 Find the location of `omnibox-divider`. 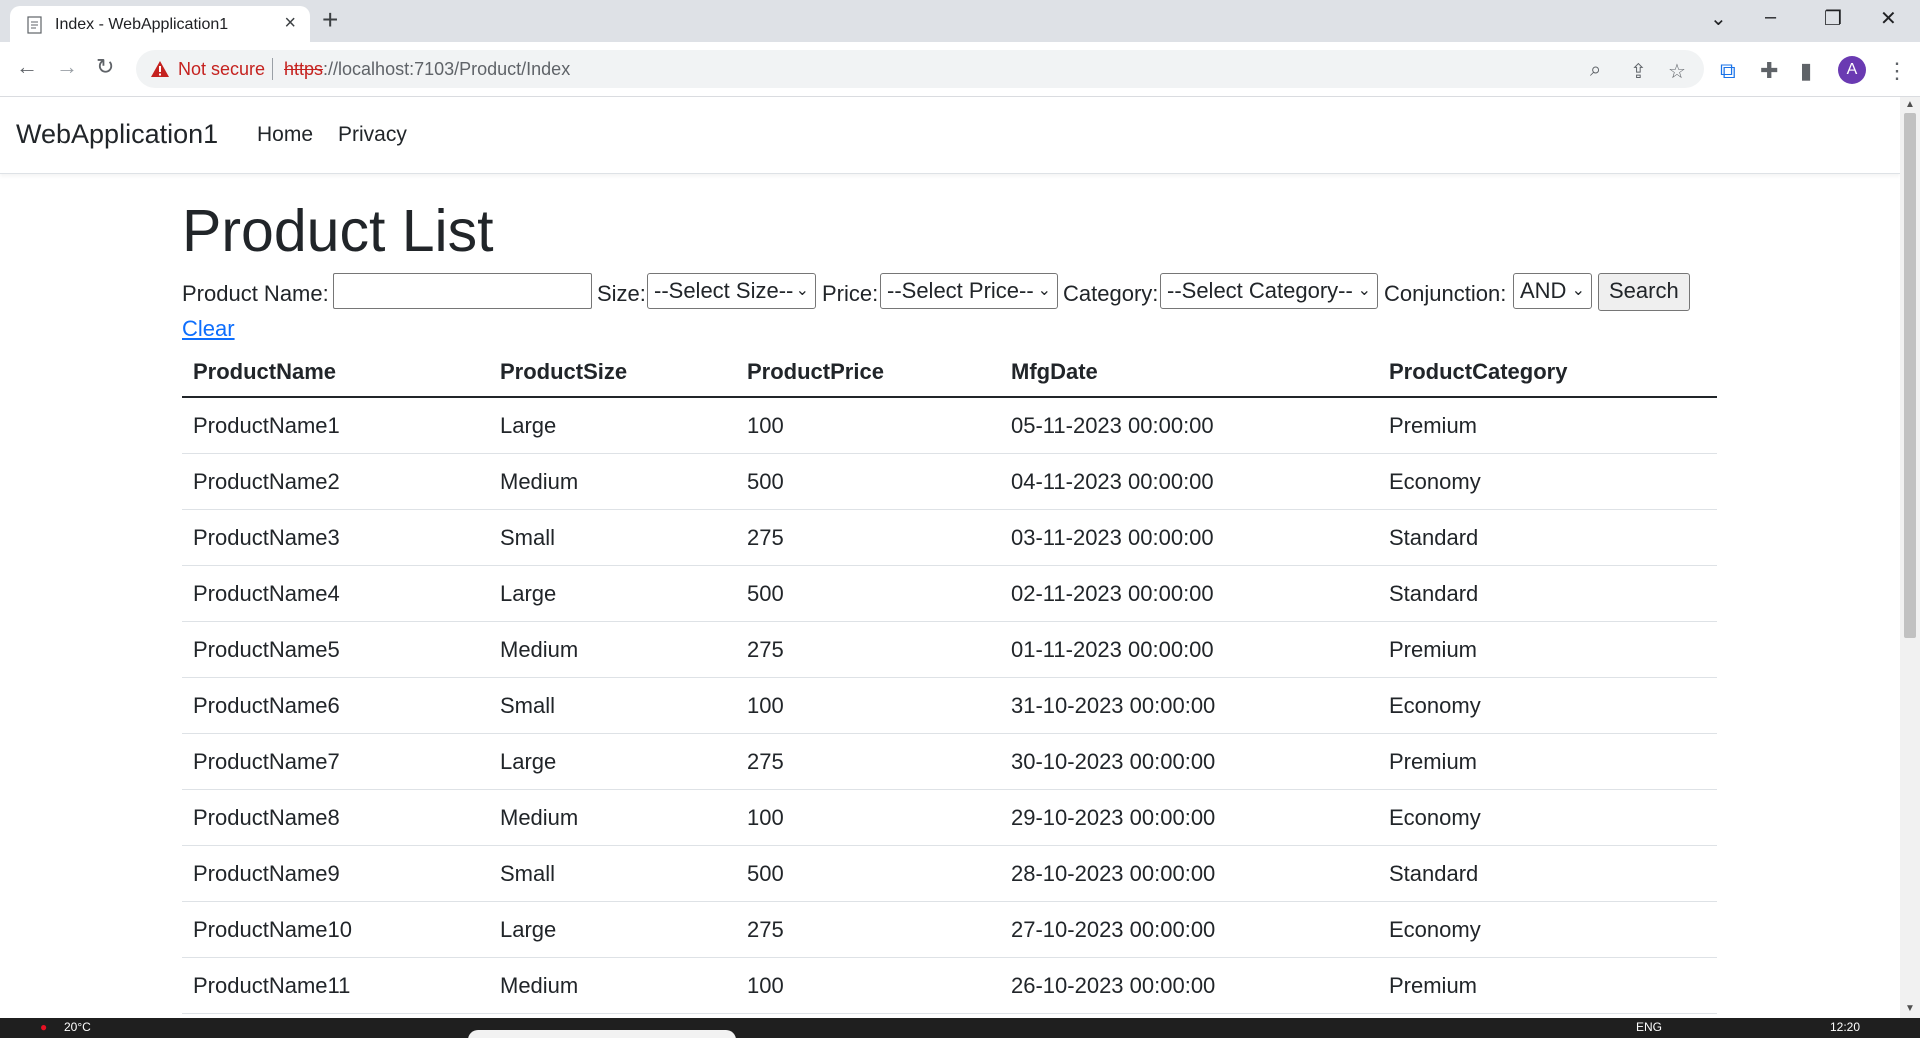

omnibox-divider is located at coordinates (272, 69).